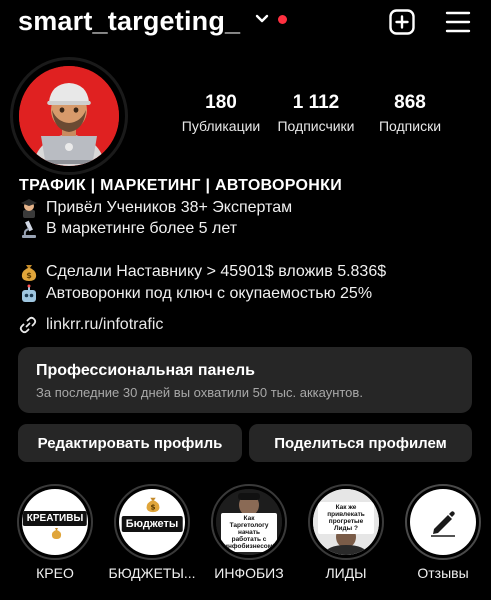 This screenshot has width=491, height=600. What do you see at coordinates (410, 126) in the screenshot?
I see `following-label: Подписки` at bounding box center [410, 126].